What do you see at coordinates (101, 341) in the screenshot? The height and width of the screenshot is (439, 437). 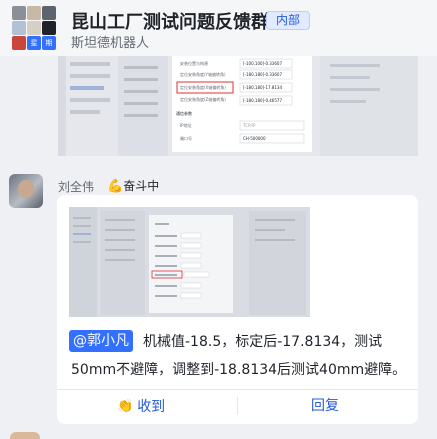 I see `mention-tag: @郭小凡` at bounding box center [101, 341].